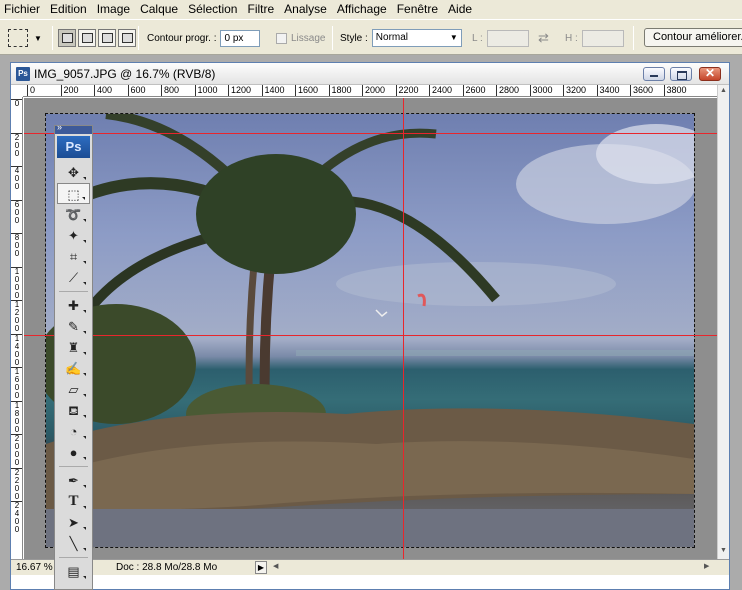 The image size is (742, 590). I want to click on feather-input: 0 px, so click(240, 38).